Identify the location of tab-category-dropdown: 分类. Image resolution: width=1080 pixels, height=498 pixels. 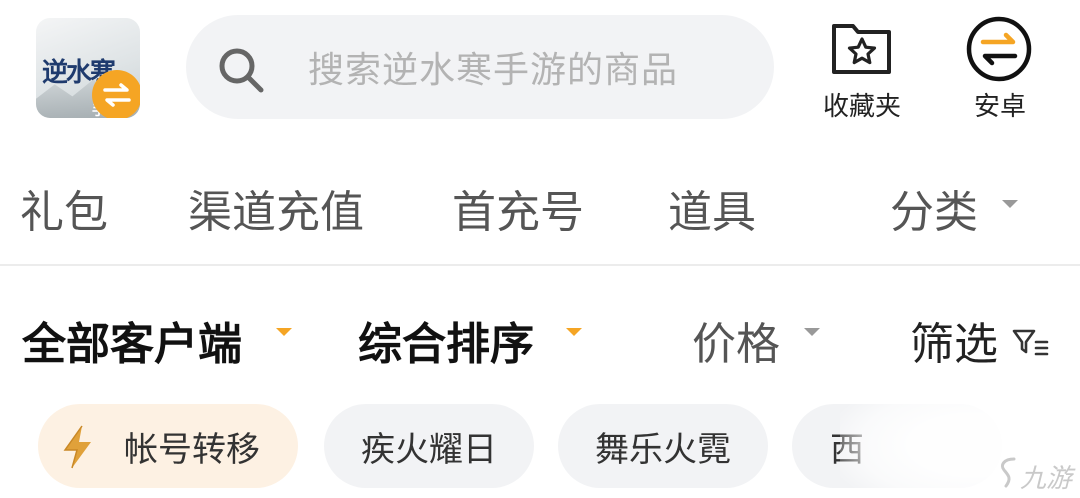
(954, 208).